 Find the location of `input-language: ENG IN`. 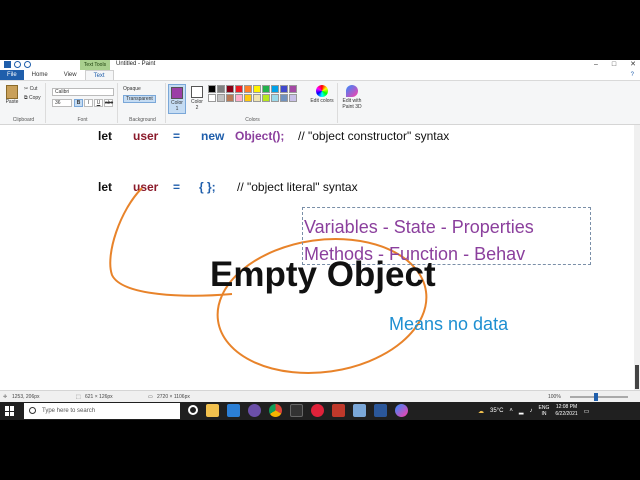

input-language: ENG IN is located at coordinates (544, 411).